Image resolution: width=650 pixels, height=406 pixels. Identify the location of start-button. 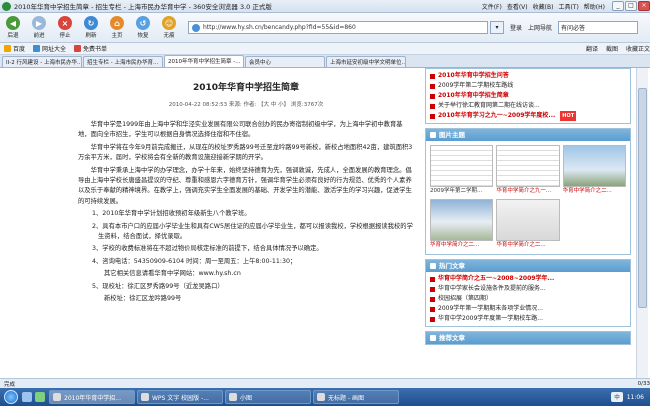
(11, 397).